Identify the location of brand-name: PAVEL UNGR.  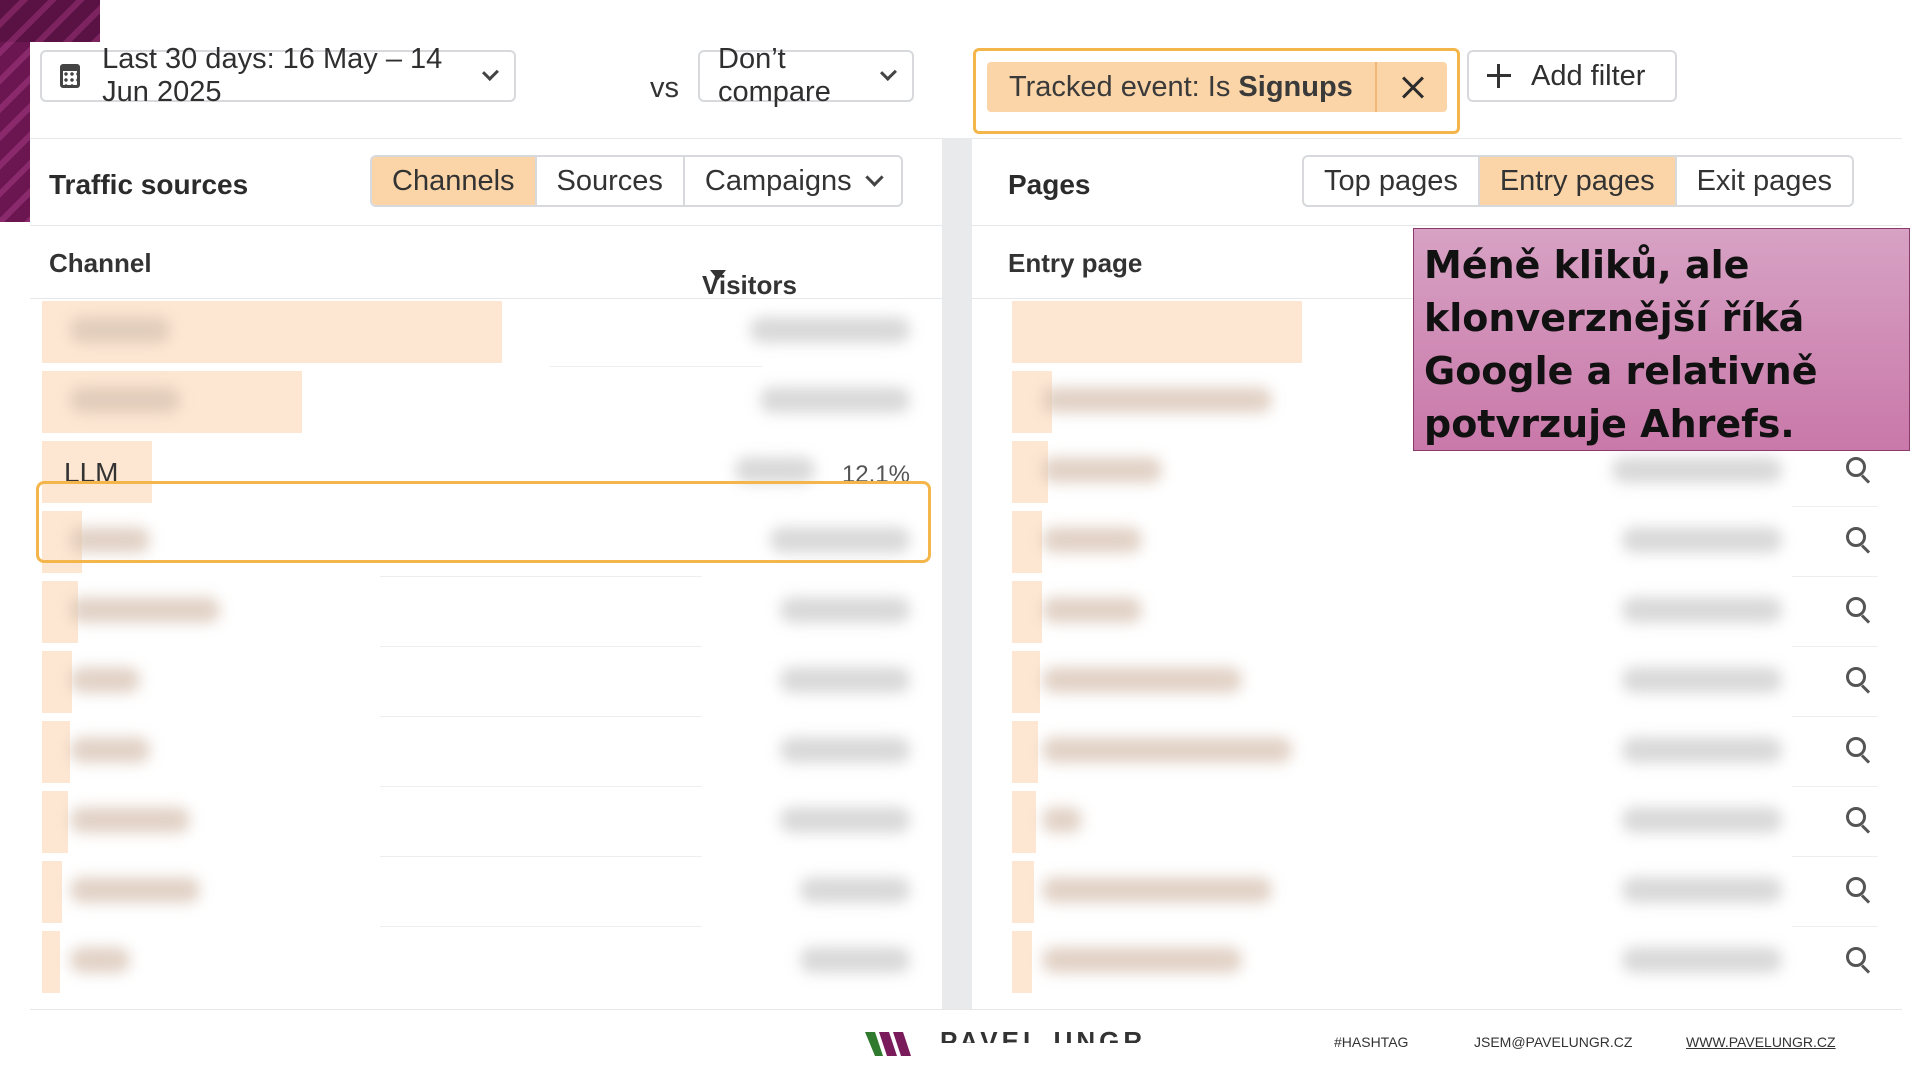
(1043, 1041).